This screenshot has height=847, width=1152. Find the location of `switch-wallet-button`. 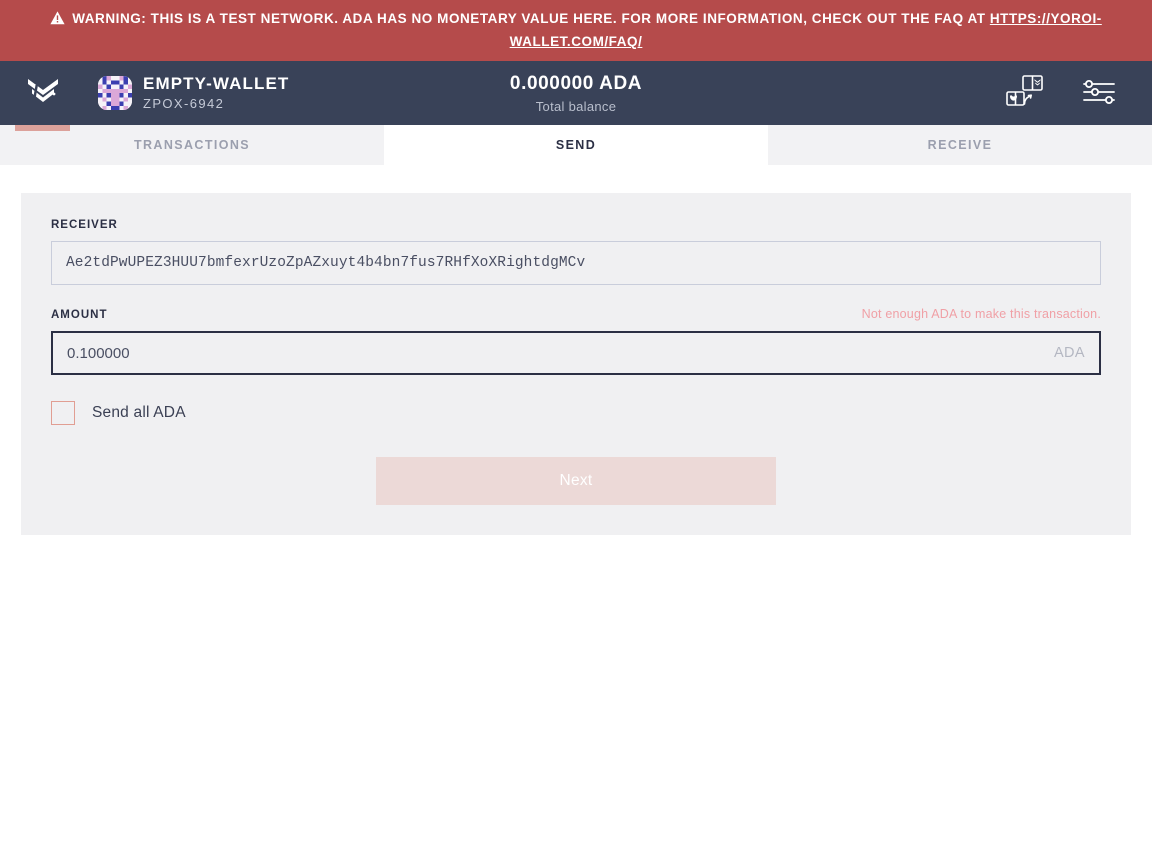

switch-wallet-button is located at coordinates (1025, 93).